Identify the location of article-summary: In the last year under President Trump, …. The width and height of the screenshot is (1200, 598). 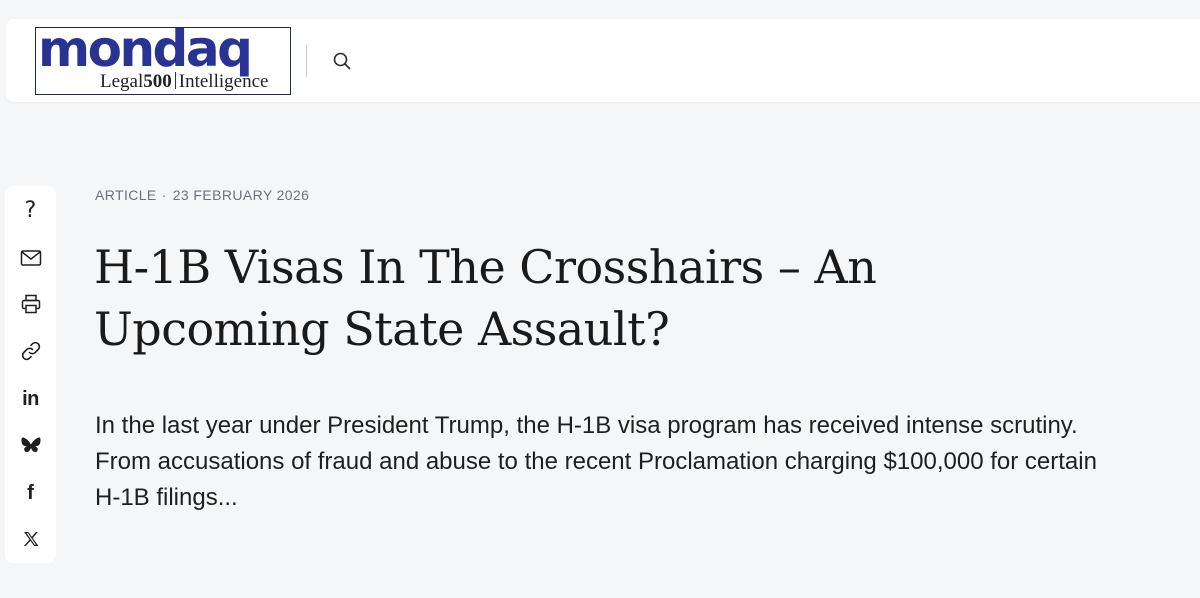
(596, 461).